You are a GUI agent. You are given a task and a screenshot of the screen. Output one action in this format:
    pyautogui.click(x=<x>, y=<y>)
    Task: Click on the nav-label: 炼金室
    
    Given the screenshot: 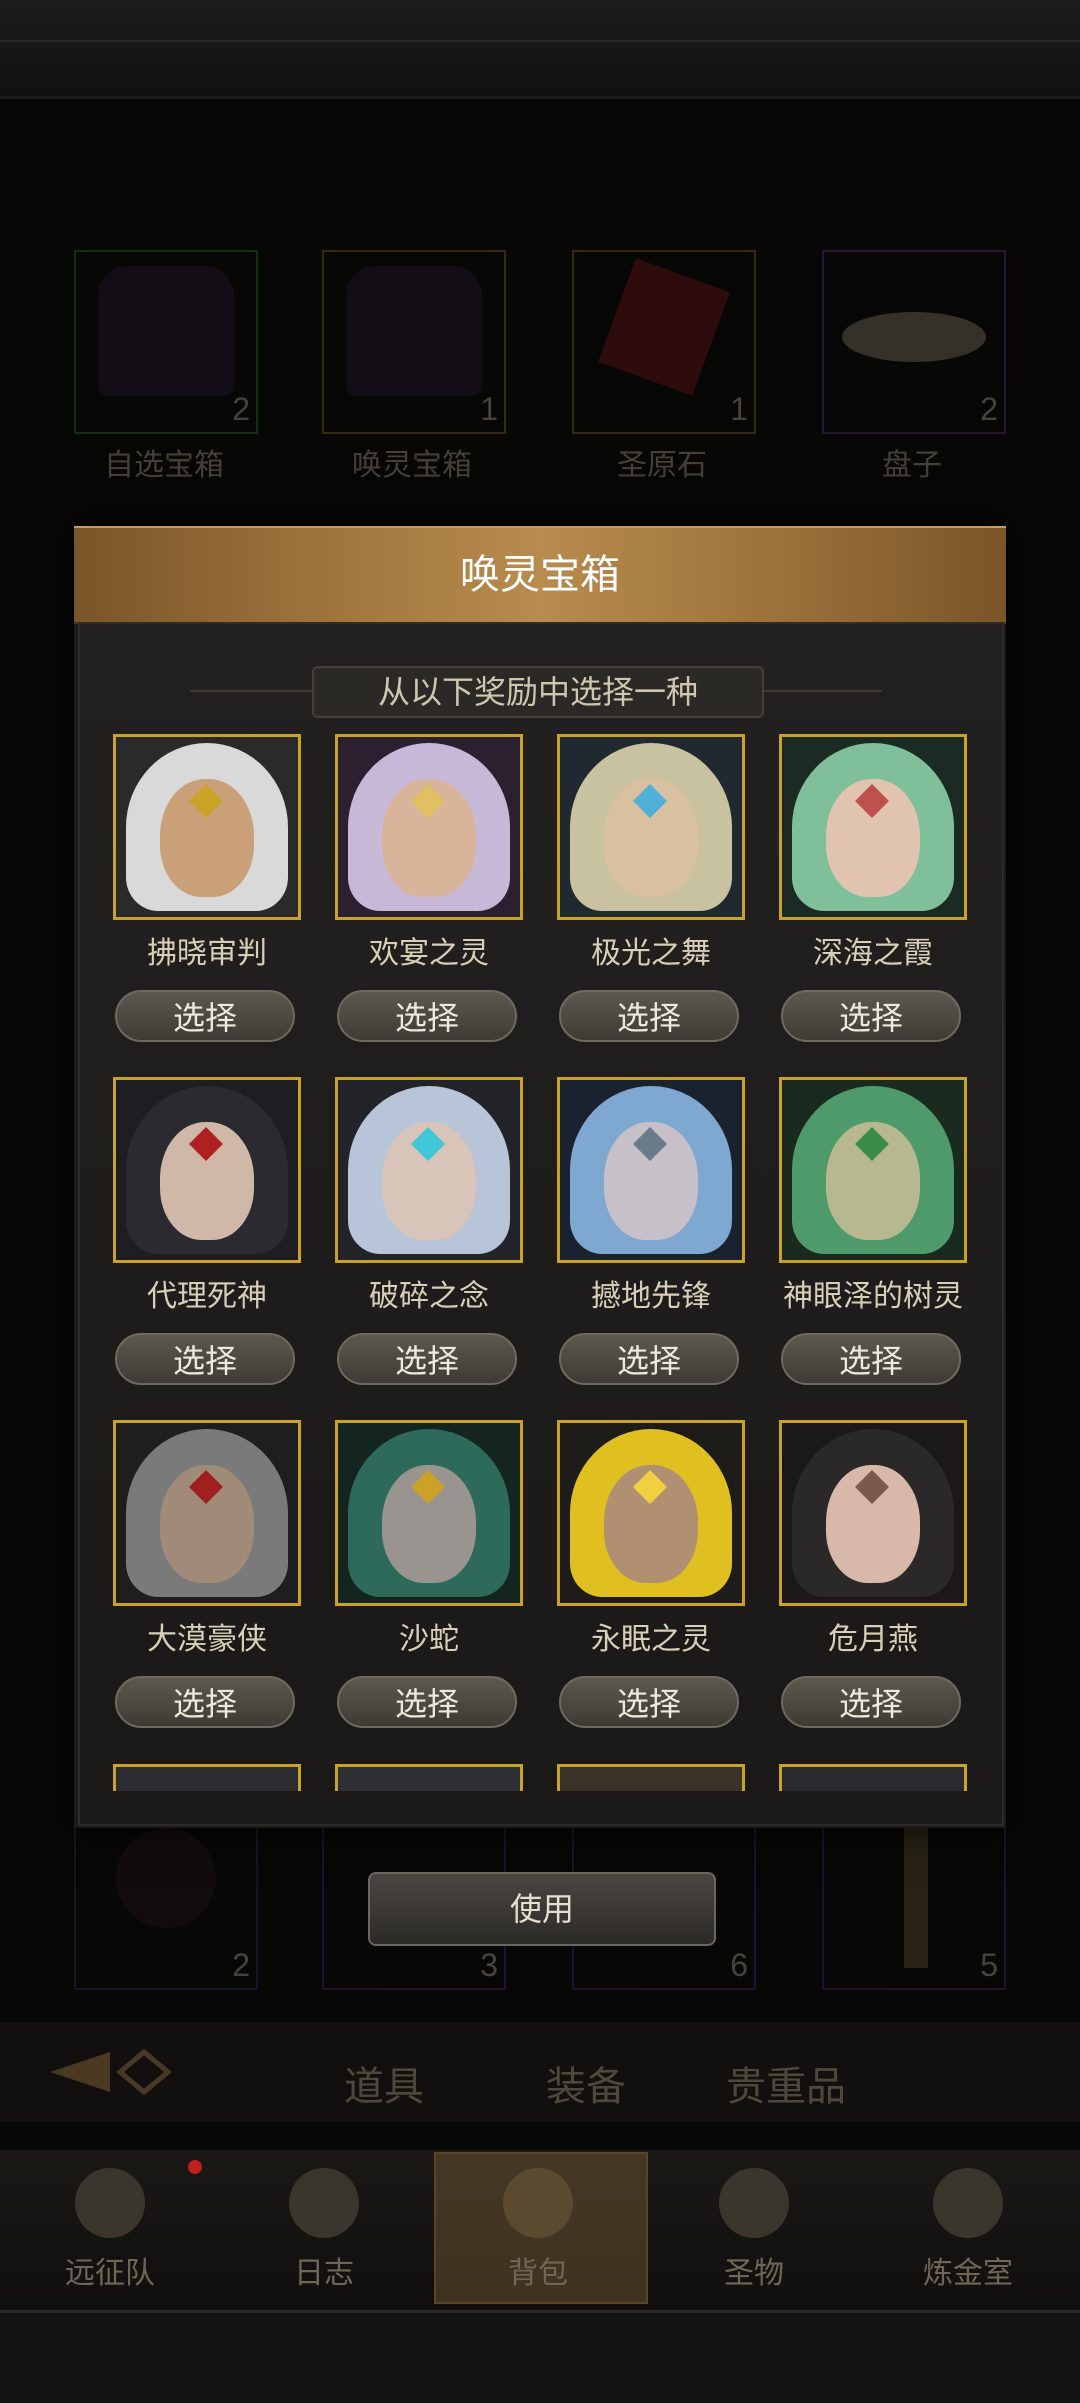 What is the action you would take?
    pyautogui.click(x=968, y=2273)
    